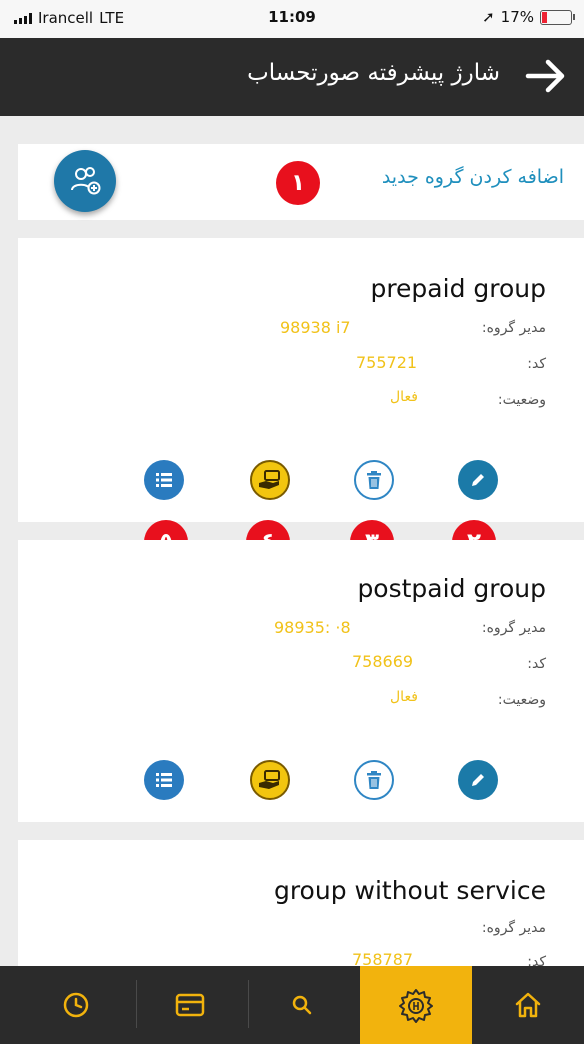  I want to click on nav-search, so click(302, 1005).